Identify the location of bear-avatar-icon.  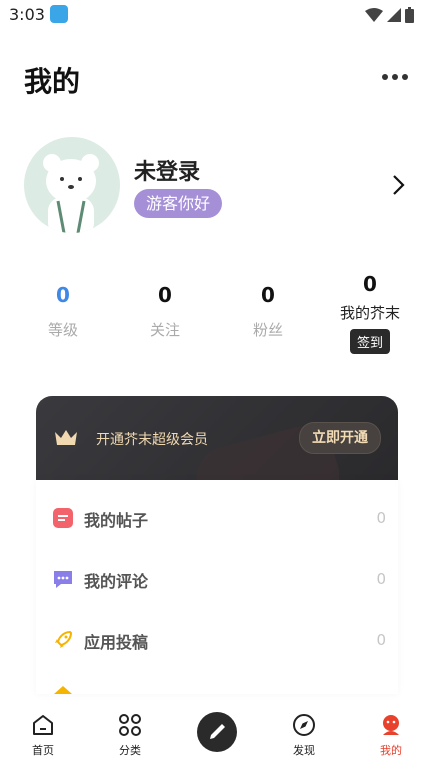
(71, 193).